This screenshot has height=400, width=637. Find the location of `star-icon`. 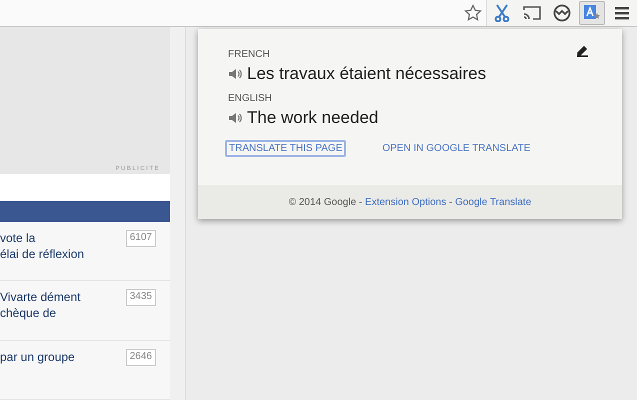

star-icon is located at coordinates (473, 13).